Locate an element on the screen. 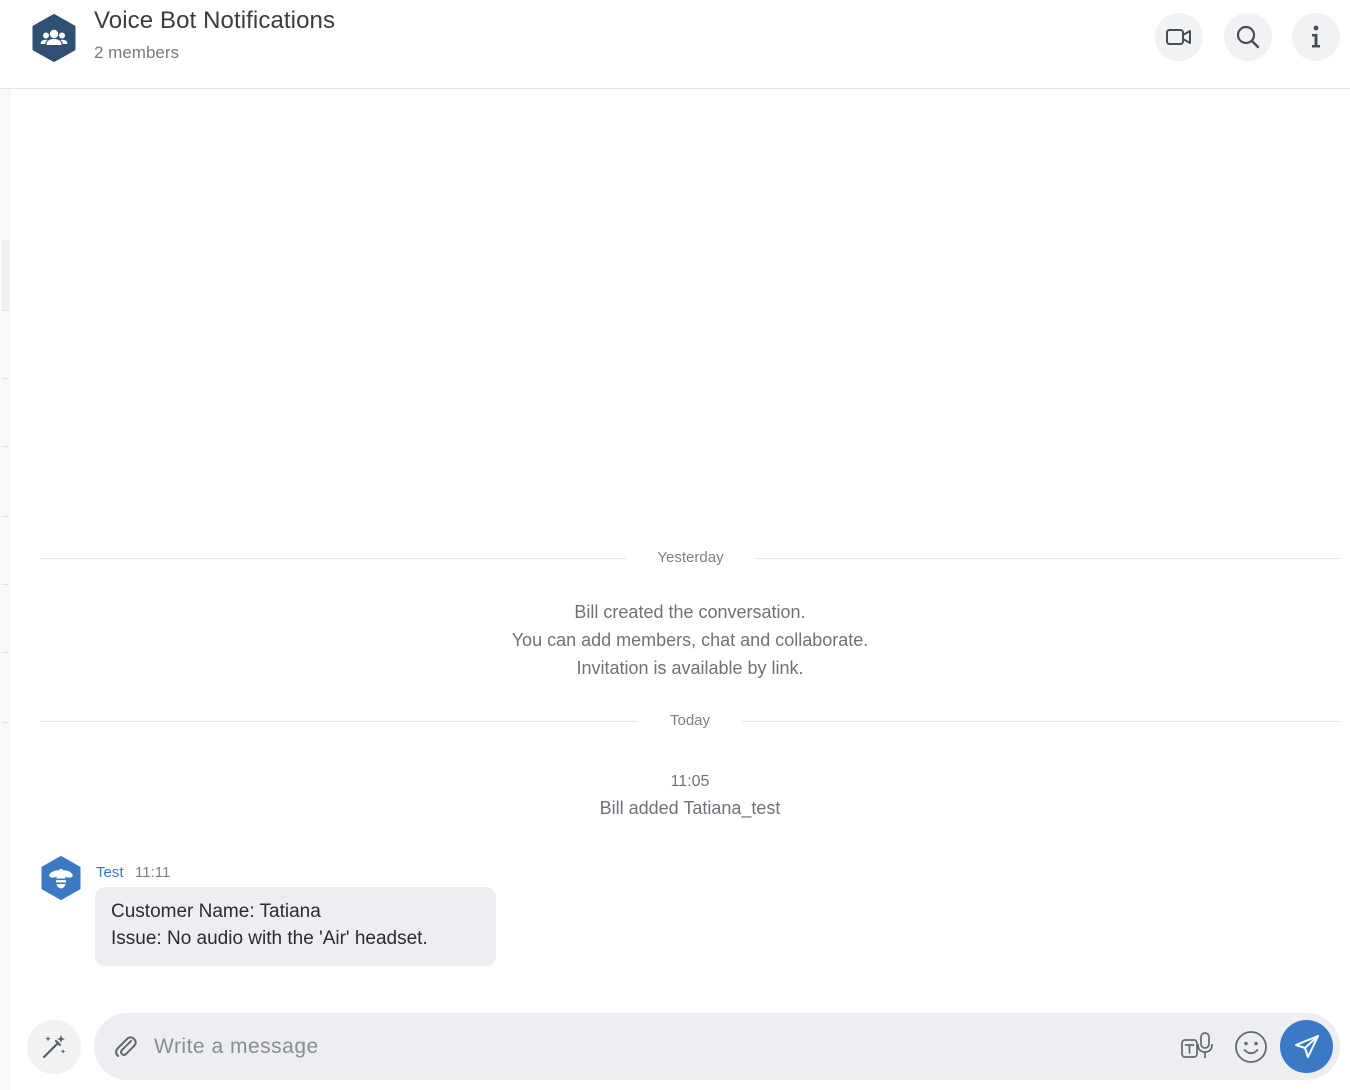 This screenshot has height=1090, width=1350. message-time: 11:11 is located at coordinates (153, 872).